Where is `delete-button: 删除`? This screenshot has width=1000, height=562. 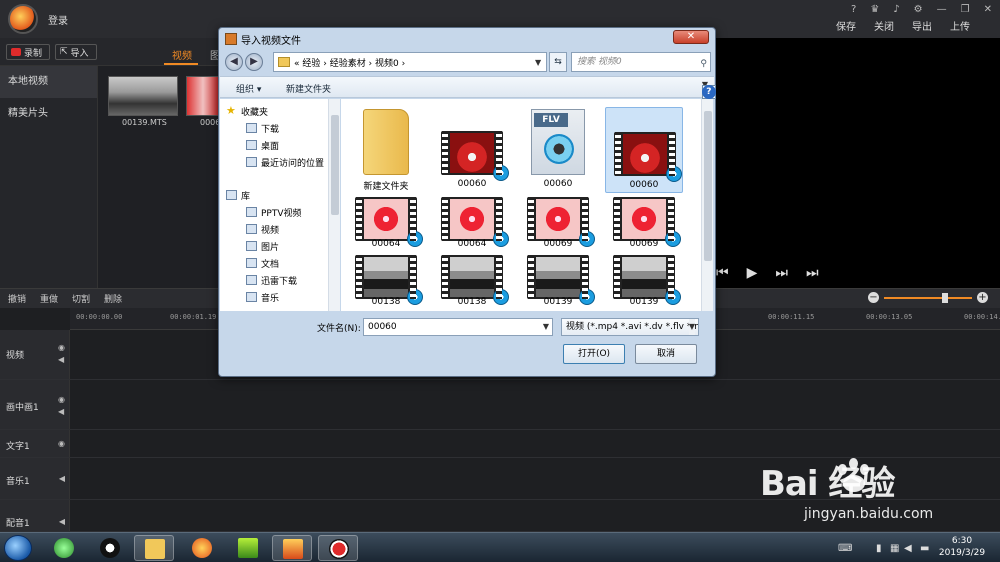
delete-button: 删除 is located at coordinates (113, 298).